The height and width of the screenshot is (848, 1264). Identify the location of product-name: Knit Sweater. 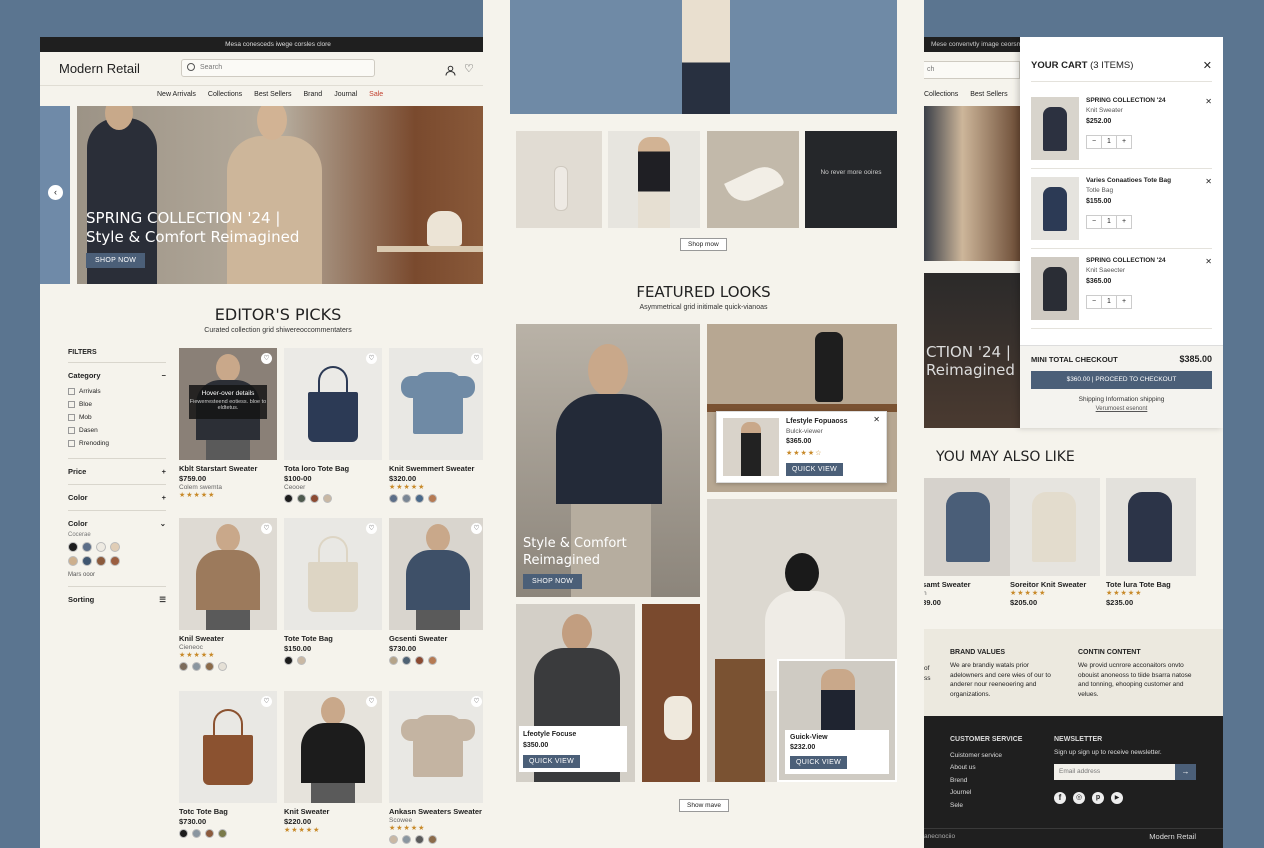
(333, 811).